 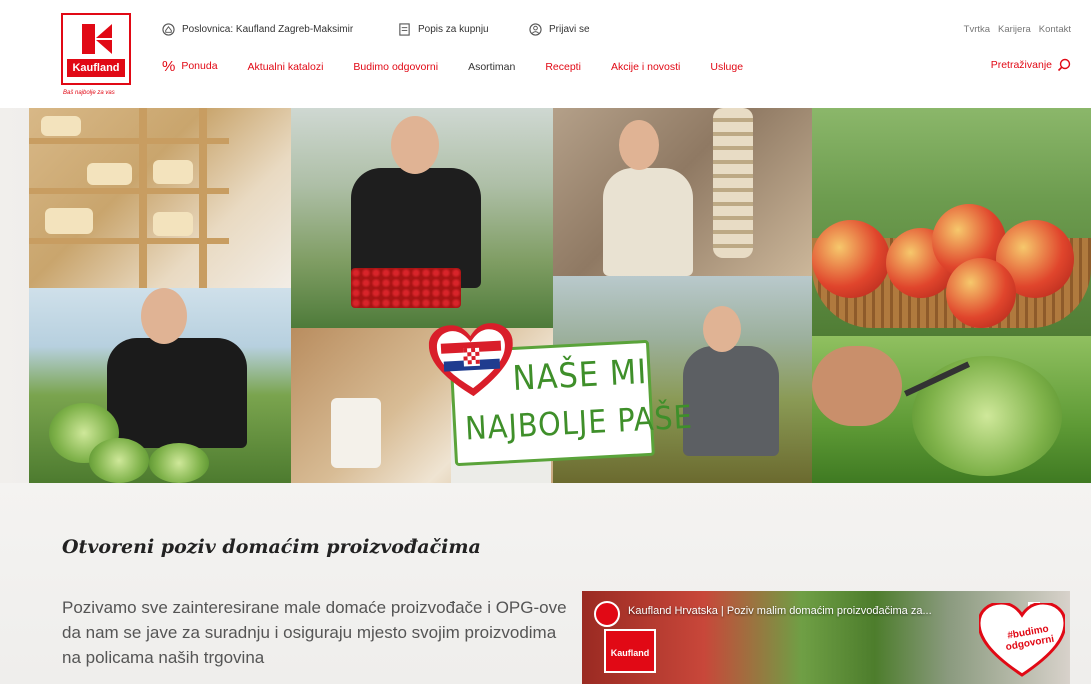 I want to click on top-link-company: Tvrtka, so click(x=977, y=29).